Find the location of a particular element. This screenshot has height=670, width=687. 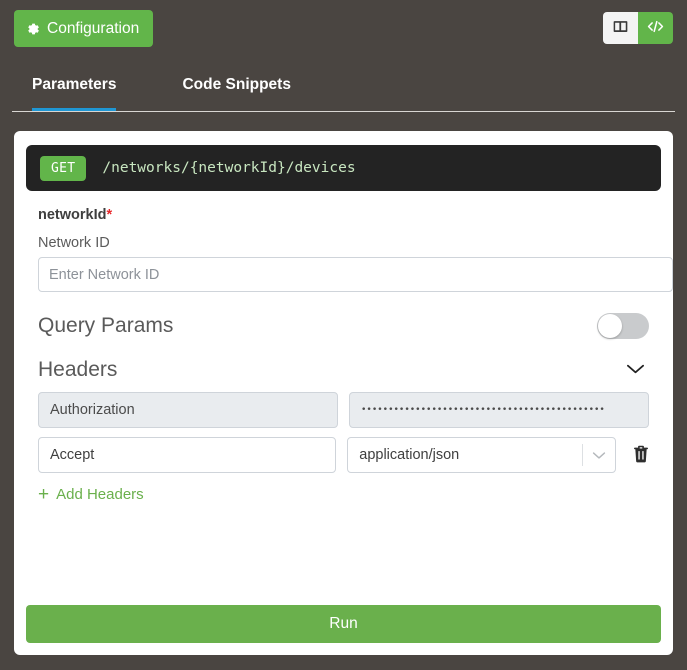

add-headers-label: Add Headers is located at coordinates (100, 494).